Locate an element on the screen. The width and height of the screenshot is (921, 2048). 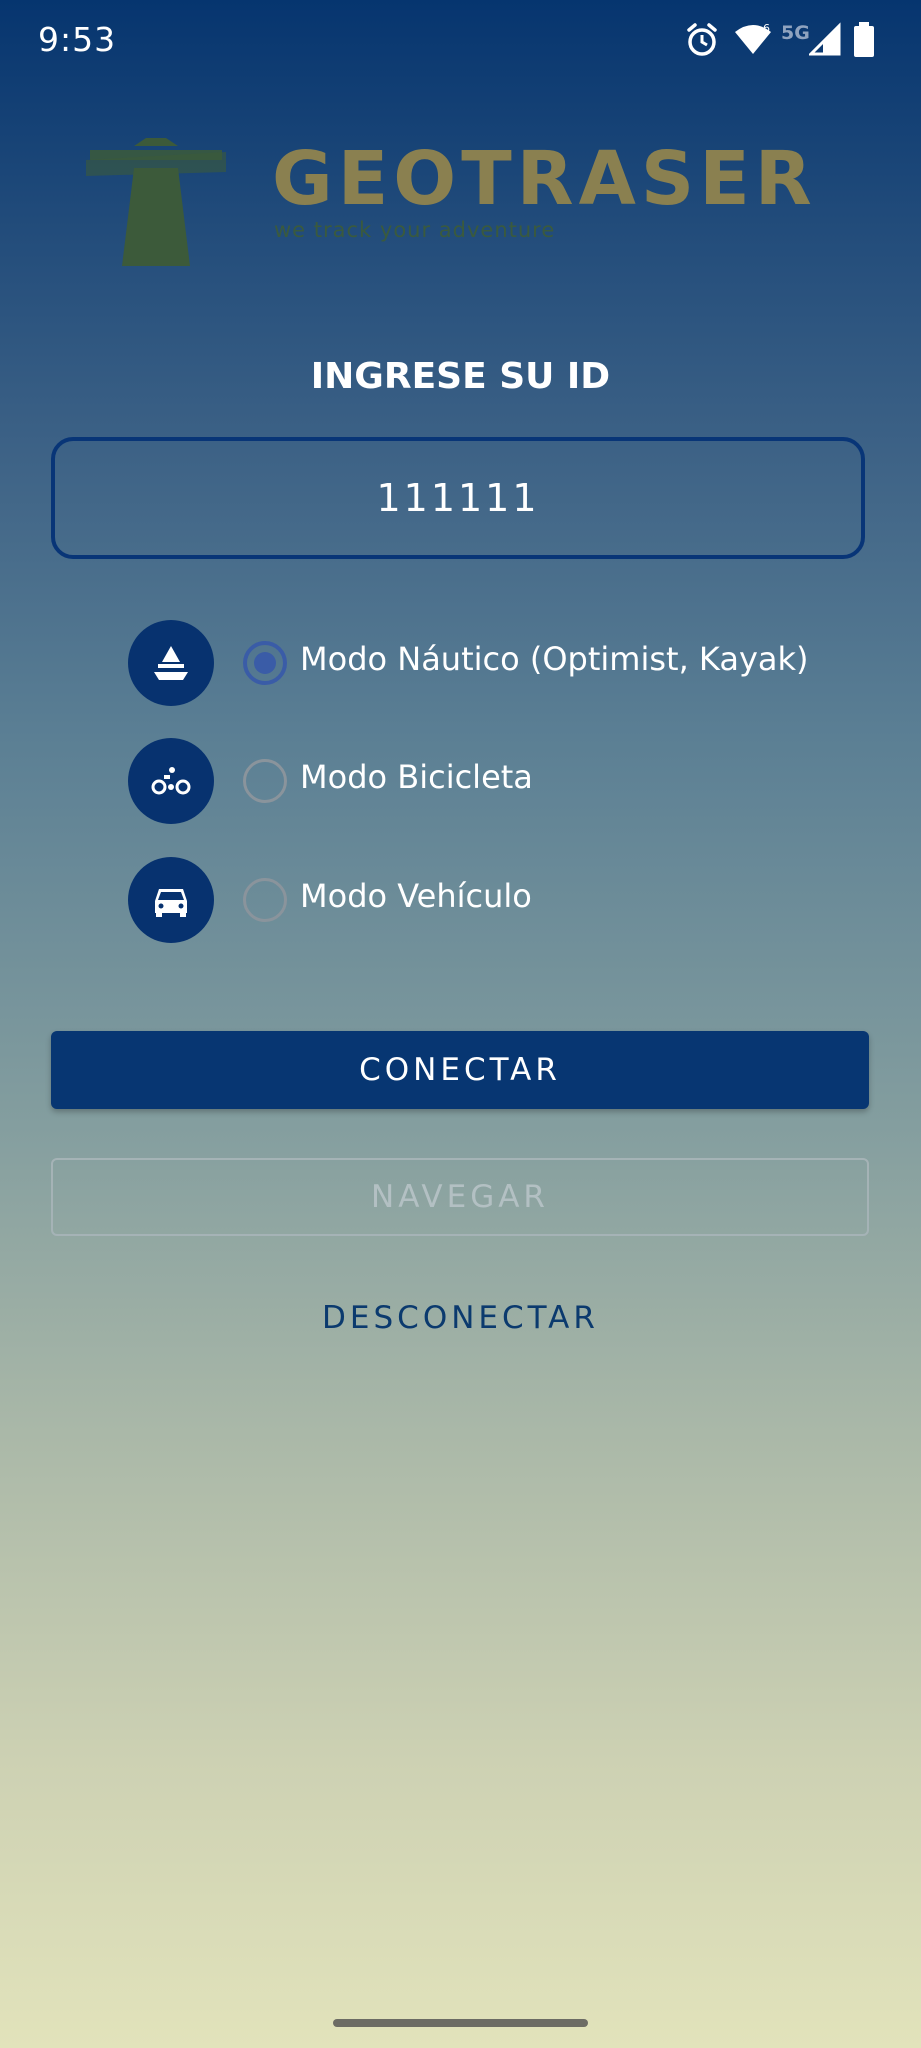
connect-button: CONECTAR is located at coordinates (460, 1070).